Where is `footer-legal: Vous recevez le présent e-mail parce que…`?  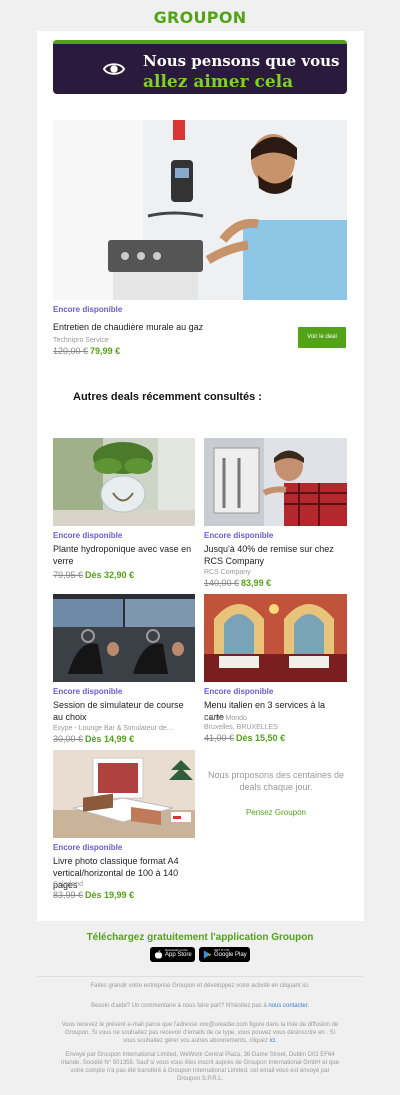
footer-legal: Vous recevez le présent e-mail parce que… is located at coordinates (200, 1033).